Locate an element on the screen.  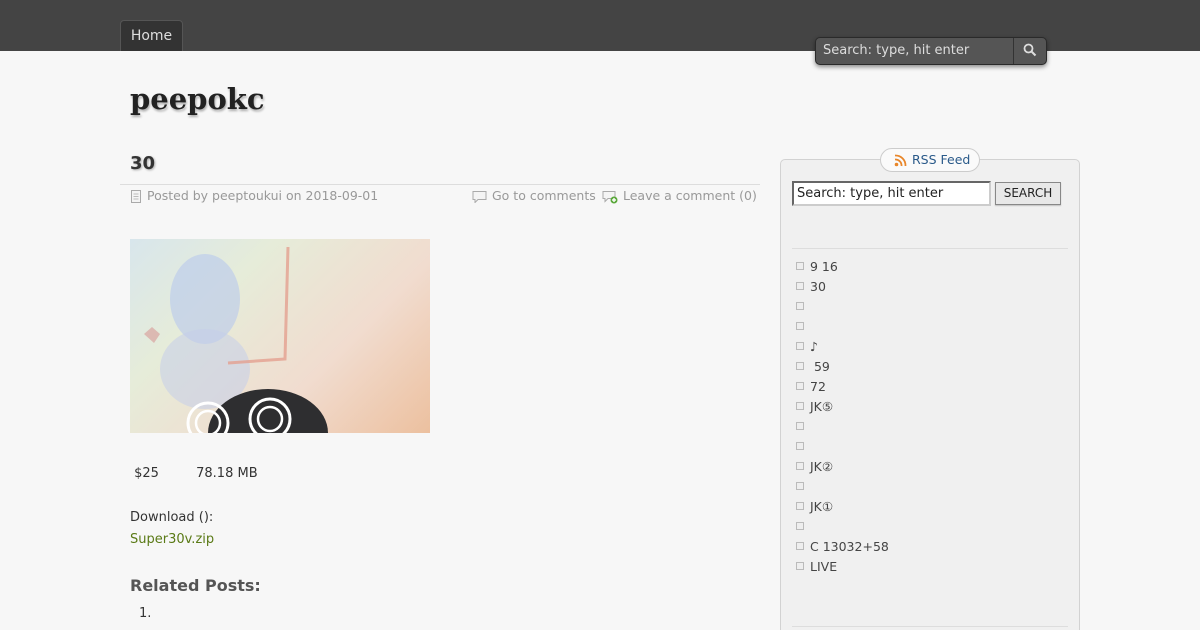
header-search-input: Search: type, hit enter is located at coordinates (915, 51).